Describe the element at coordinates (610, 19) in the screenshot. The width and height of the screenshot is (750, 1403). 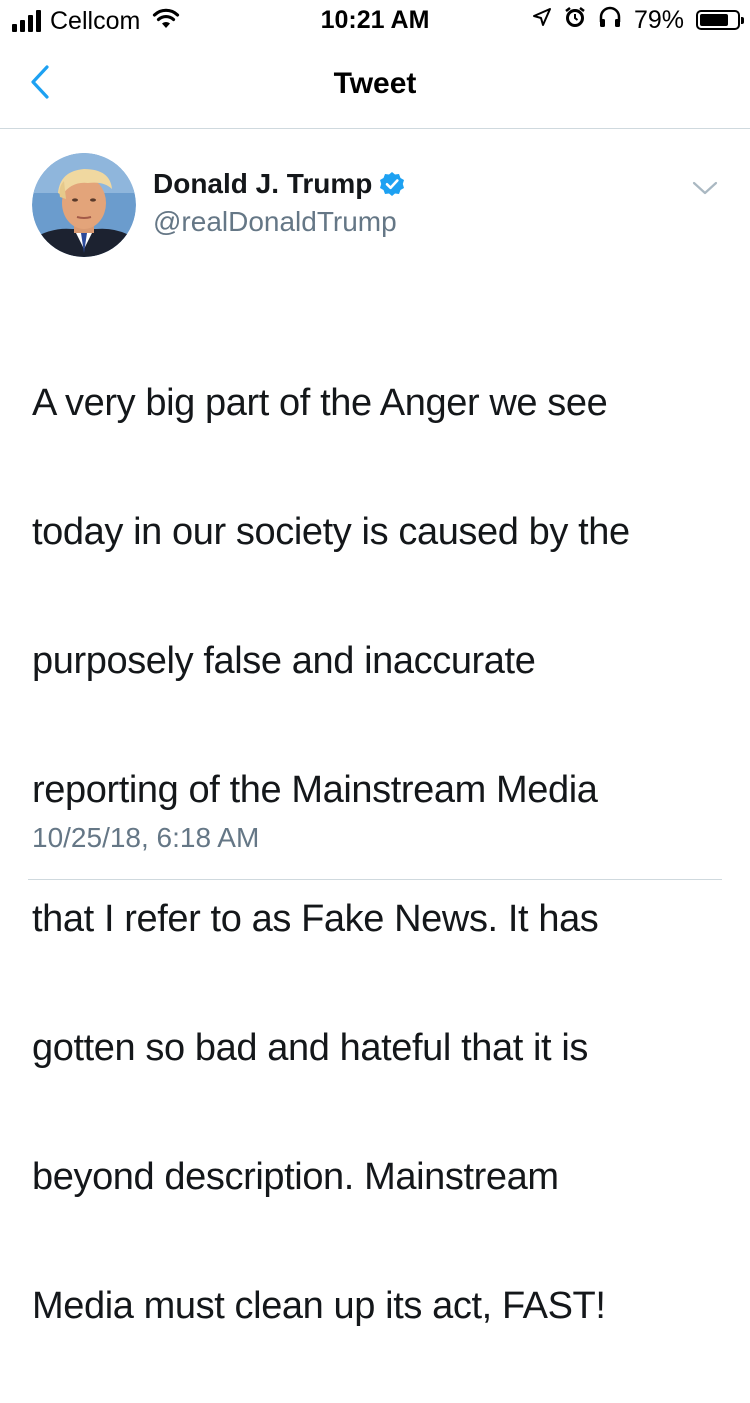
I see `headphones-icon` at that location.